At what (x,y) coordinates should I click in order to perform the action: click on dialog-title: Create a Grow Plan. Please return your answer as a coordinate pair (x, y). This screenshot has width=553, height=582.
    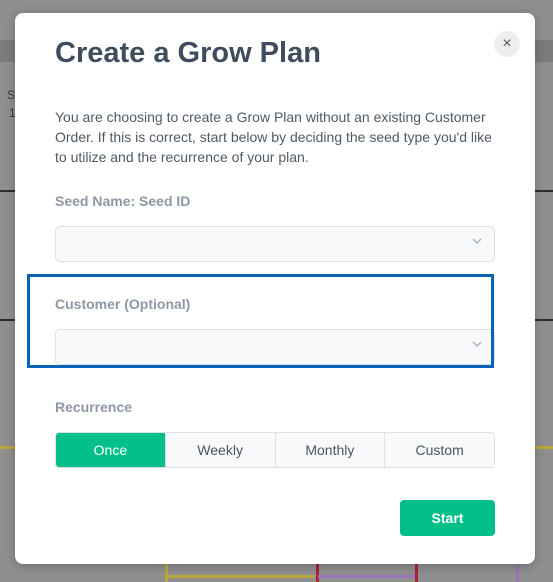
    Looking at the image, I should click on (188, 53).